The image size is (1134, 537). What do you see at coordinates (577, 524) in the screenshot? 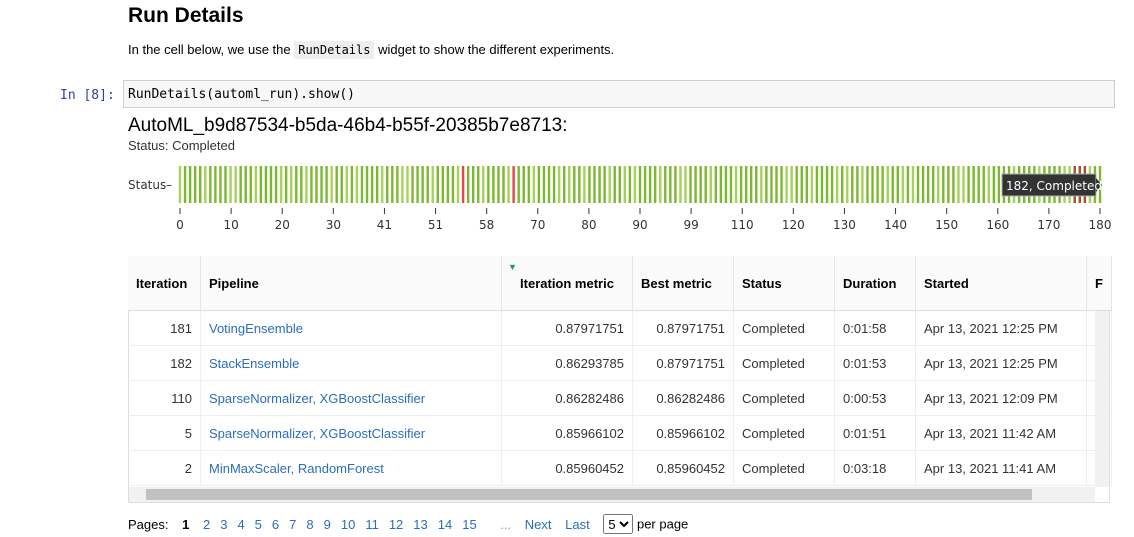
I see `last-page-link: Last` at bounding box center [577, 524].